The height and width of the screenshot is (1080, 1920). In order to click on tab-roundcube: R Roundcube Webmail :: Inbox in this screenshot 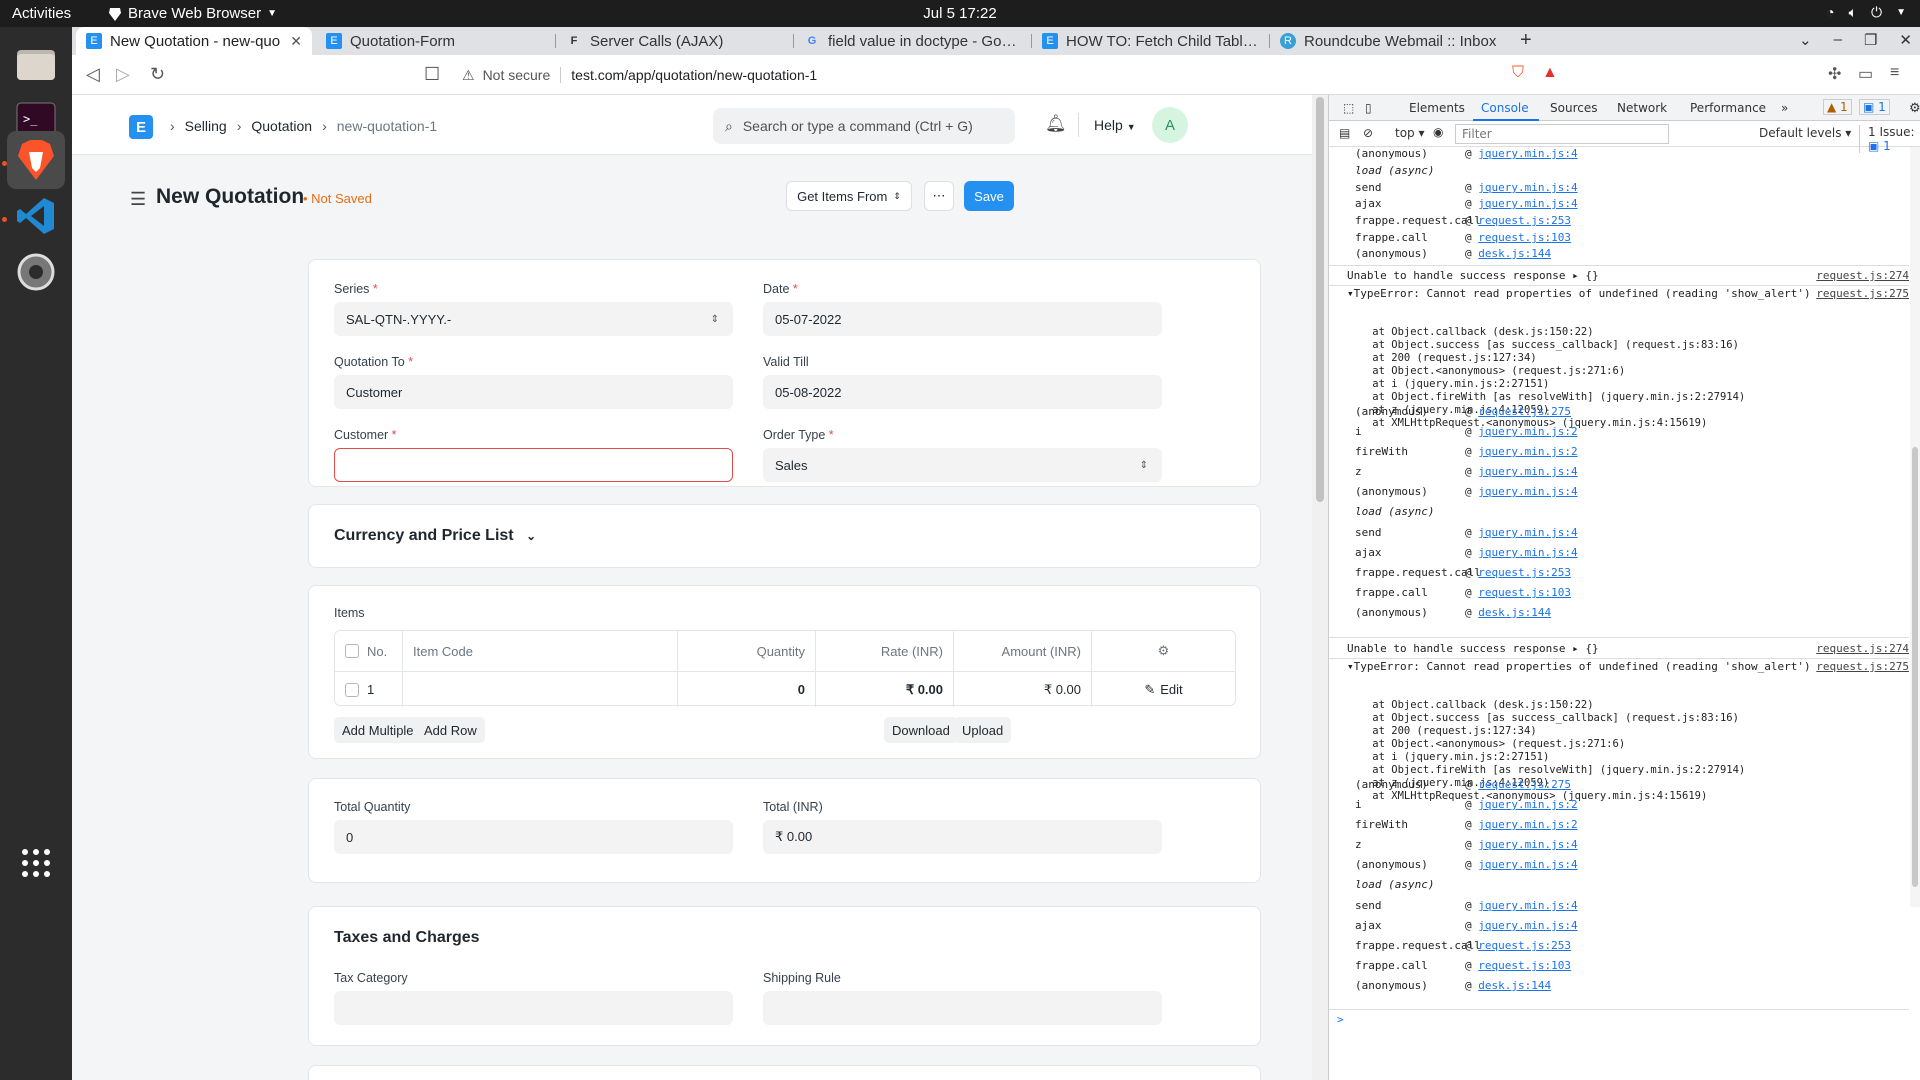, I will do `click(1390, 41)`.